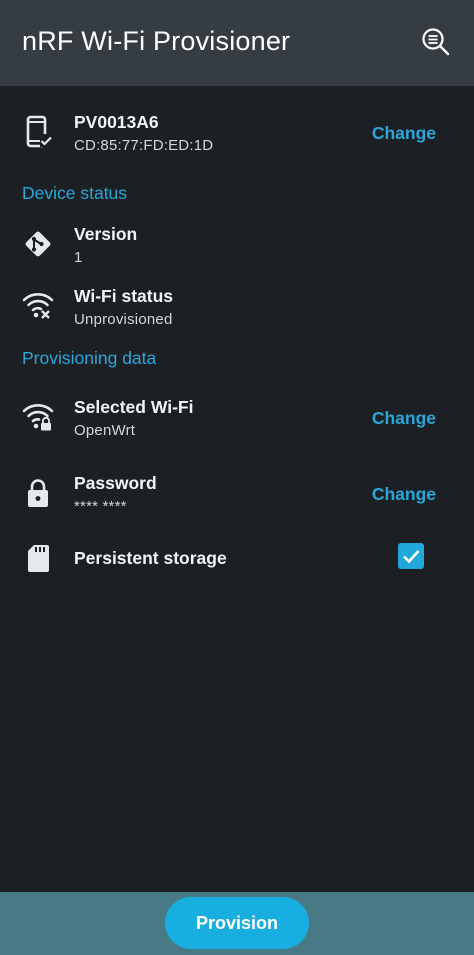  I want to click on wifi-lock-icon, so click(38, 417).